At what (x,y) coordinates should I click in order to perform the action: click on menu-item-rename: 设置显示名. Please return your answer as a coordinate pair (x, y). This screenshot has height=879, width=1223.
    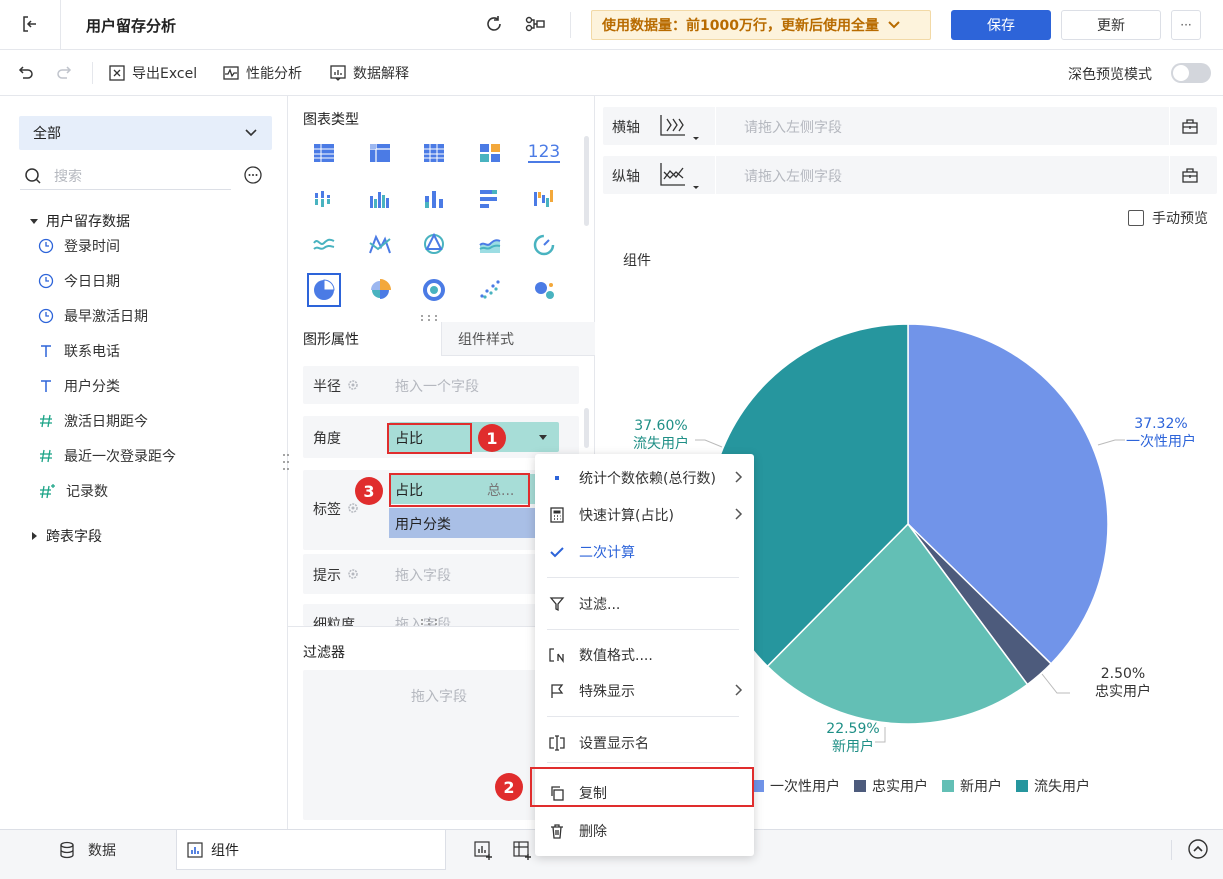
    Looking at the image, I should click on (644, 743).